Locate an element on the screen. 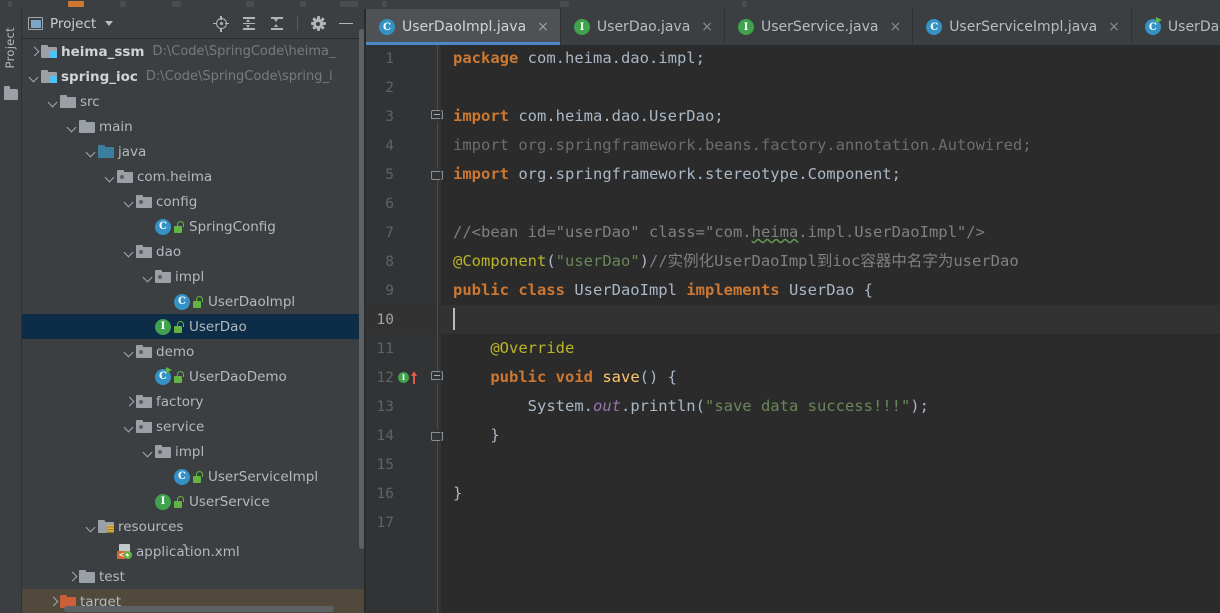 Image resolution: width=1220 pixels, height=613 pixels. tree-item-userserviceimpl: C UserServiceImpl is located at coordinates (194, 476).